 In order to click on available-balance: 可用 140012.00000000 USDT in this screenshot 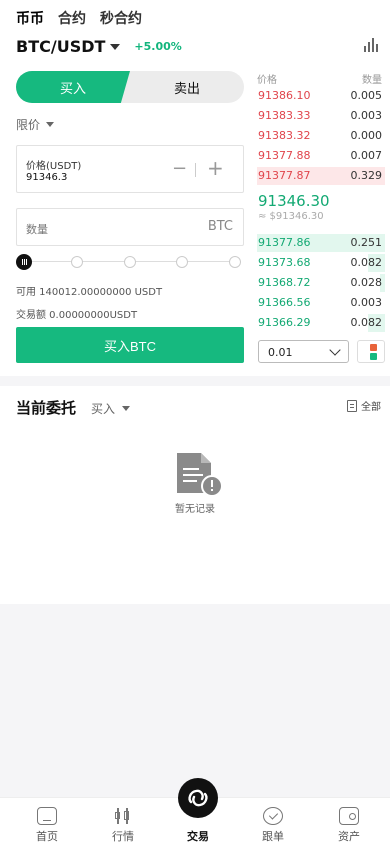, I will do `click(89, 292)`.